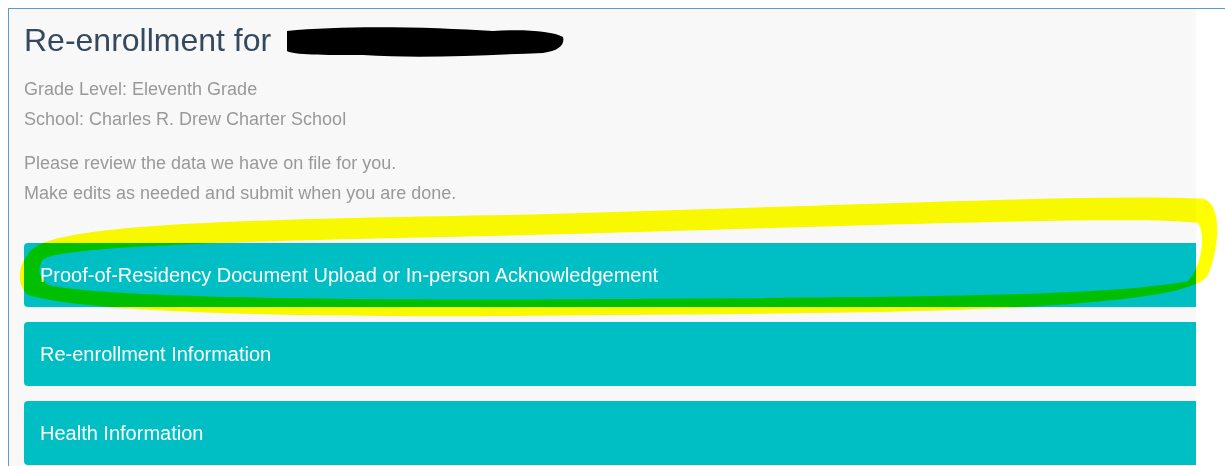 The width and height of the screenshot is (1225, 466). Describe the element at coordinates (141, 89) in the screenshot. I see `info-text: Grade Level: Eleventh Grade` at that location.